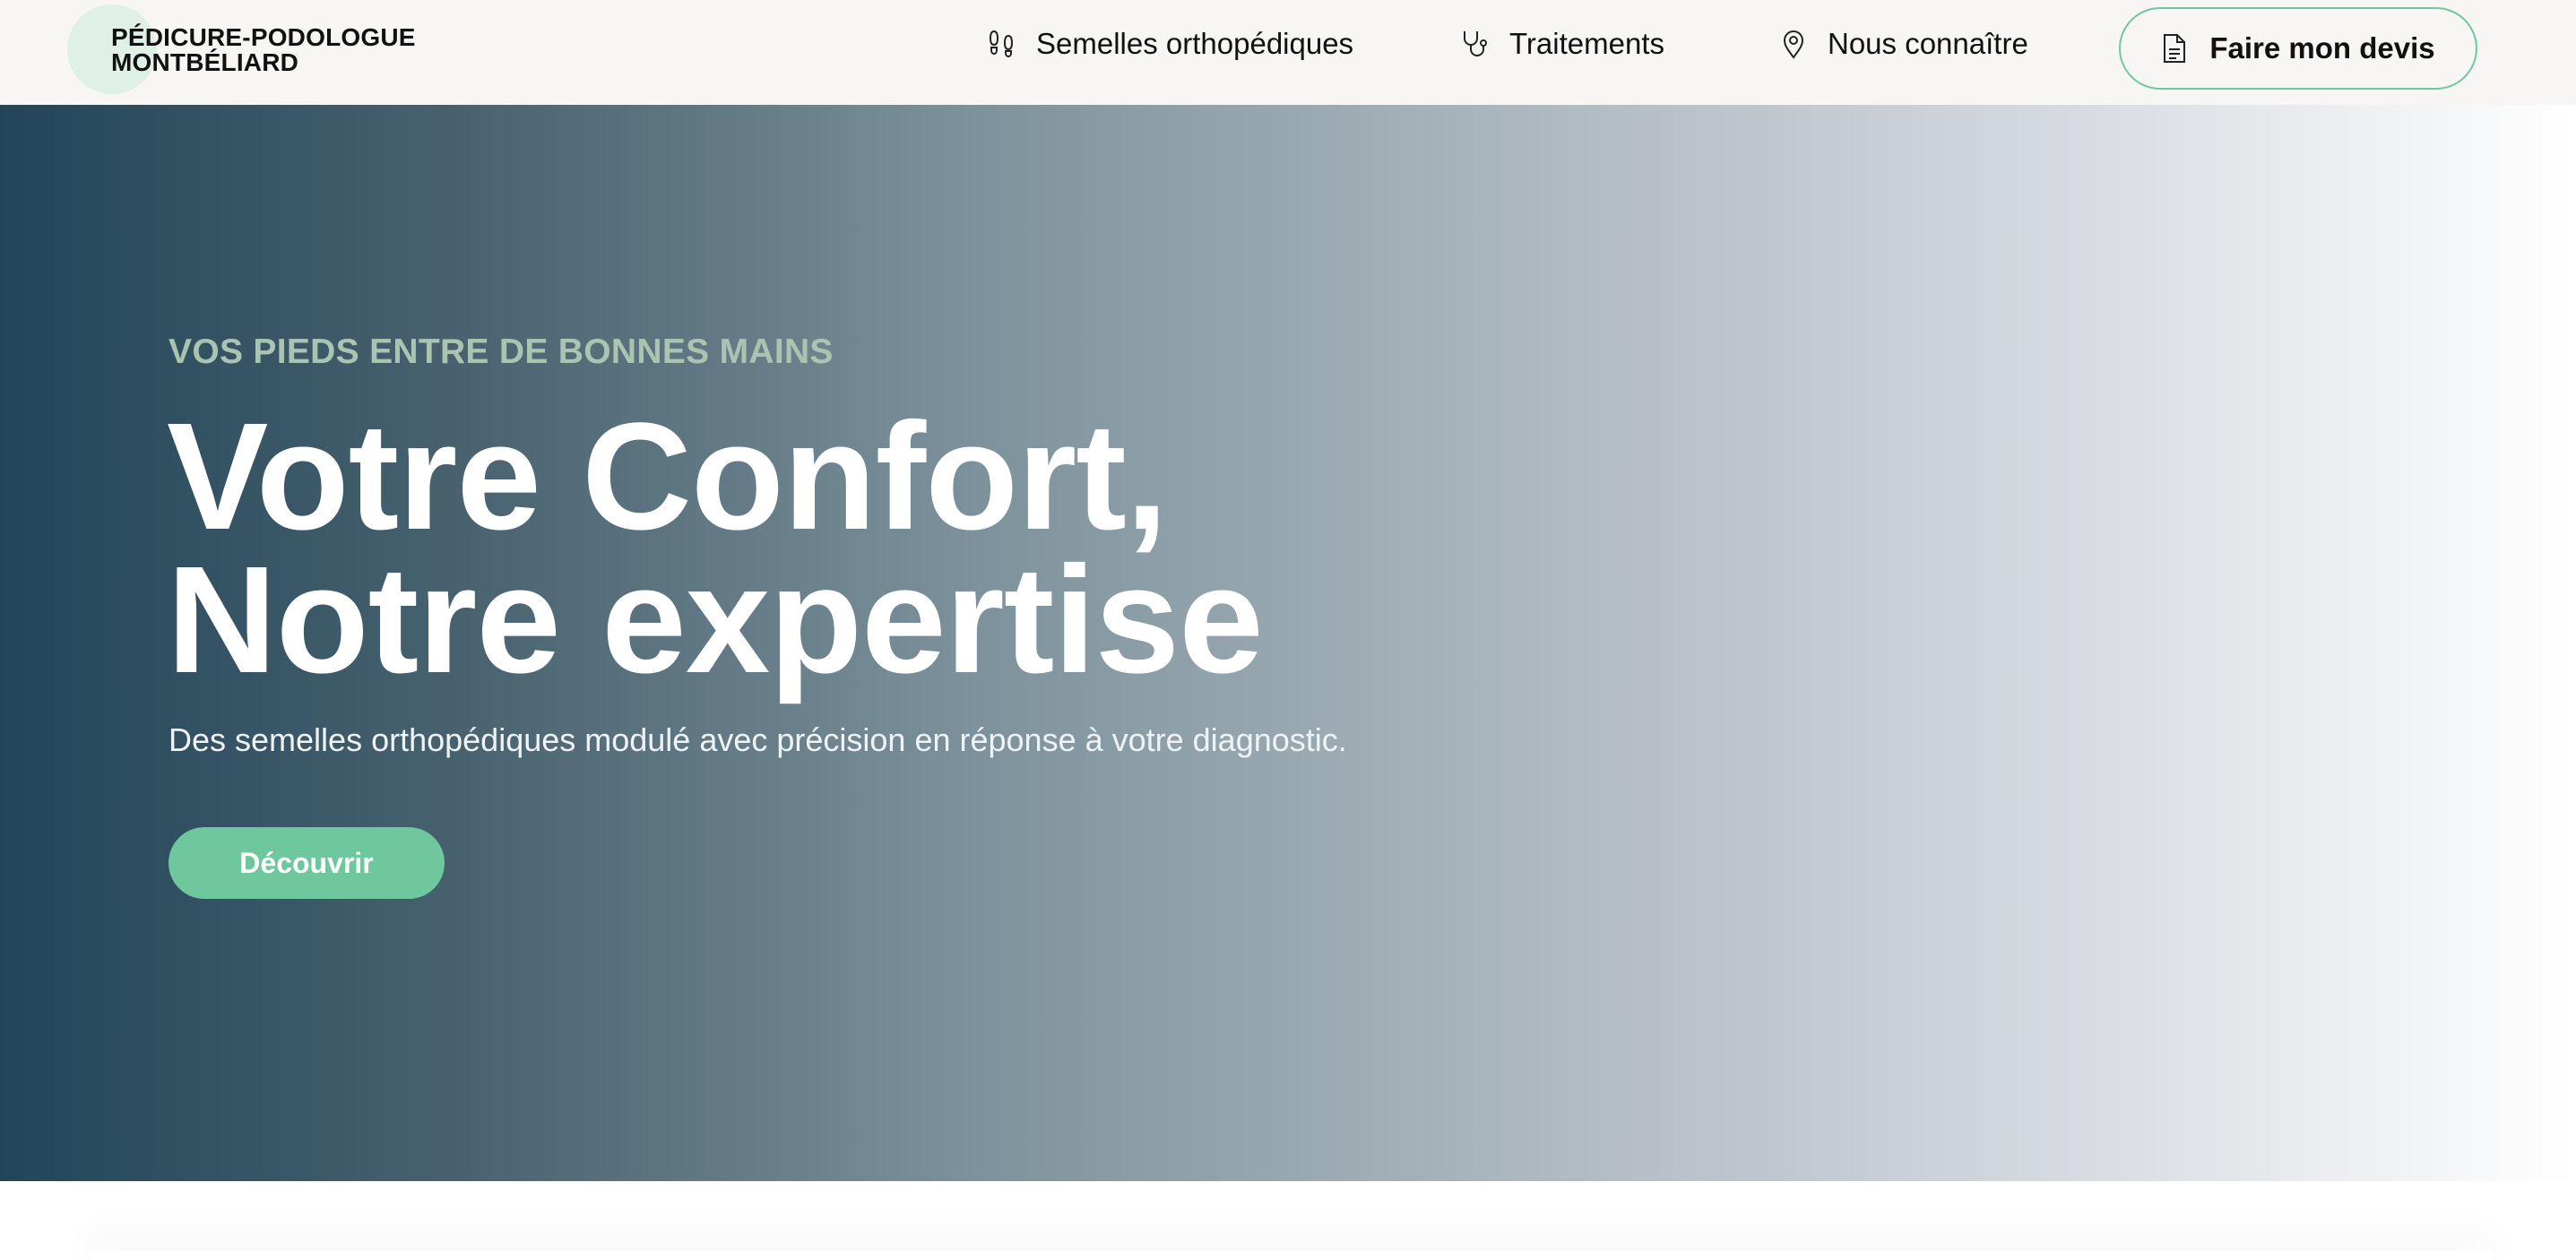 The width and height of the screenshot is (2576, 1260). I want to click on nav-item-semelles: Semelles orthopédiques, so click(1169, 44).